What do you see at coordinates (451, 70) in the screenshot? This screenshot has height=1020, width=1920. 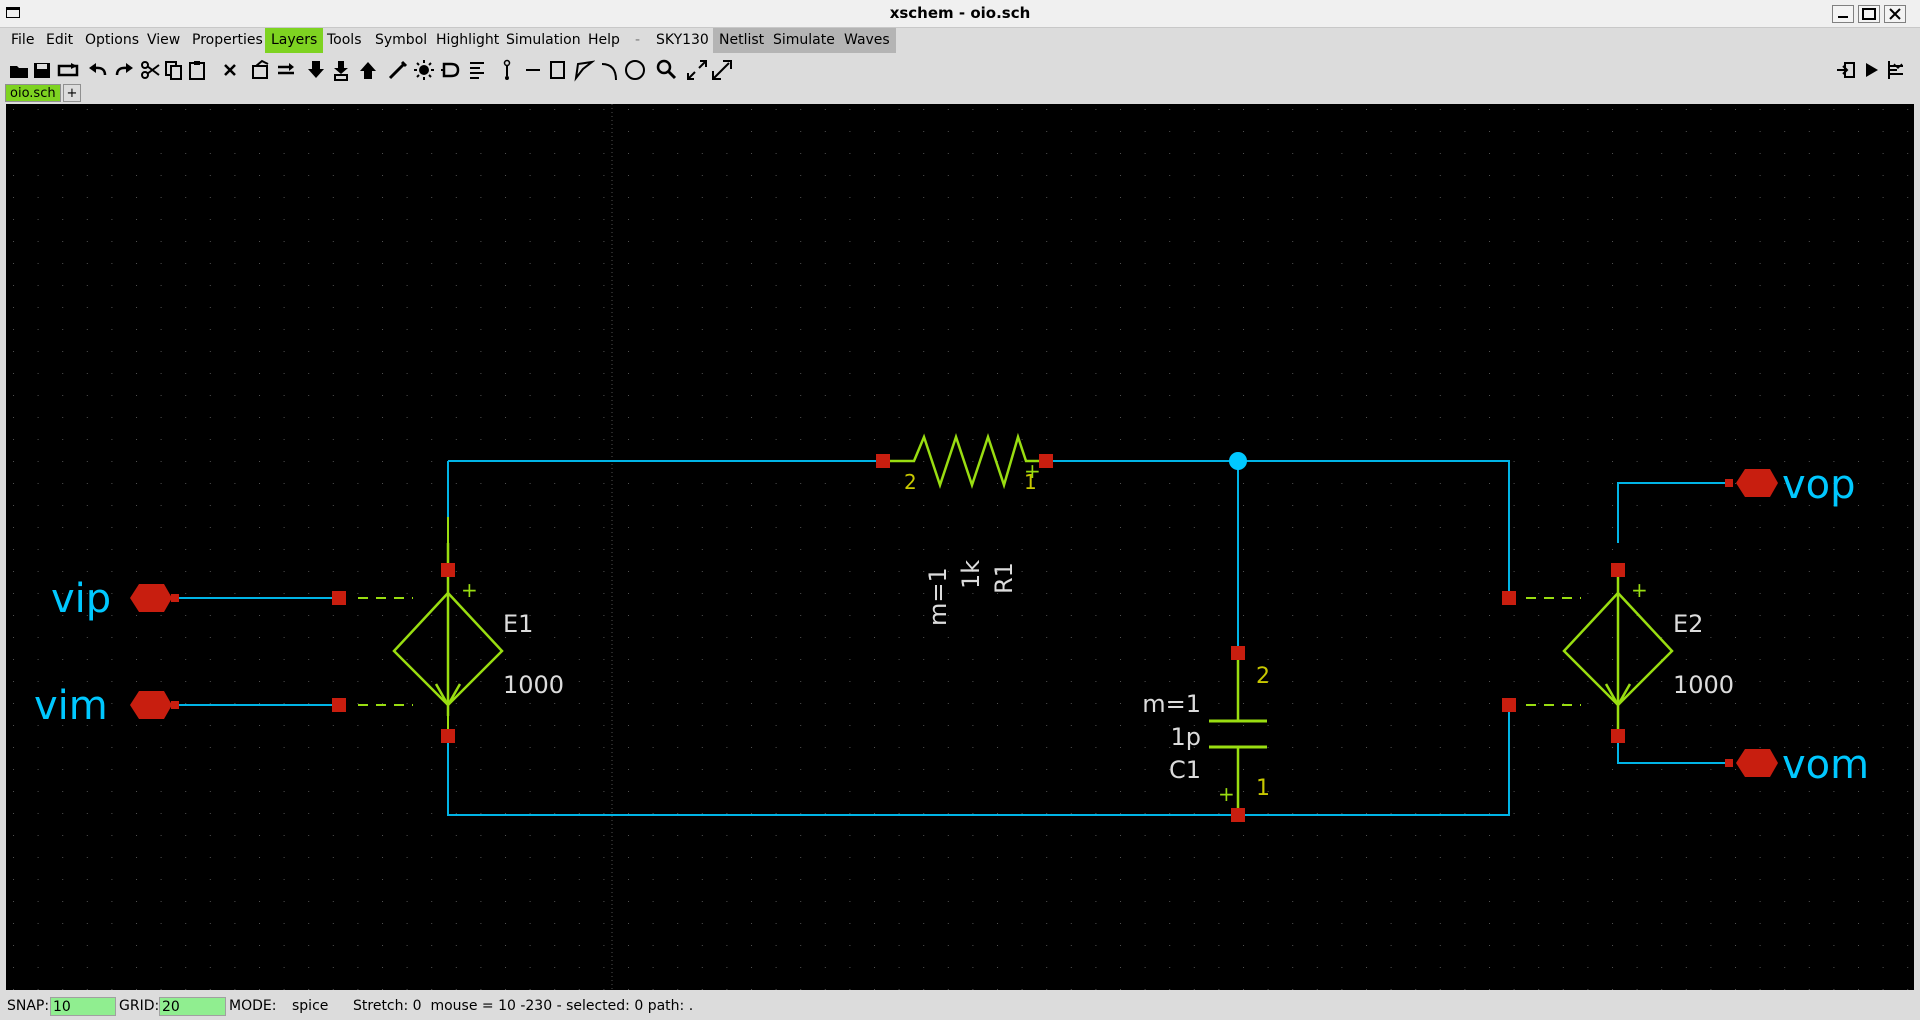 I see `insert-symbol-icon` at bounding box center [451, 70].